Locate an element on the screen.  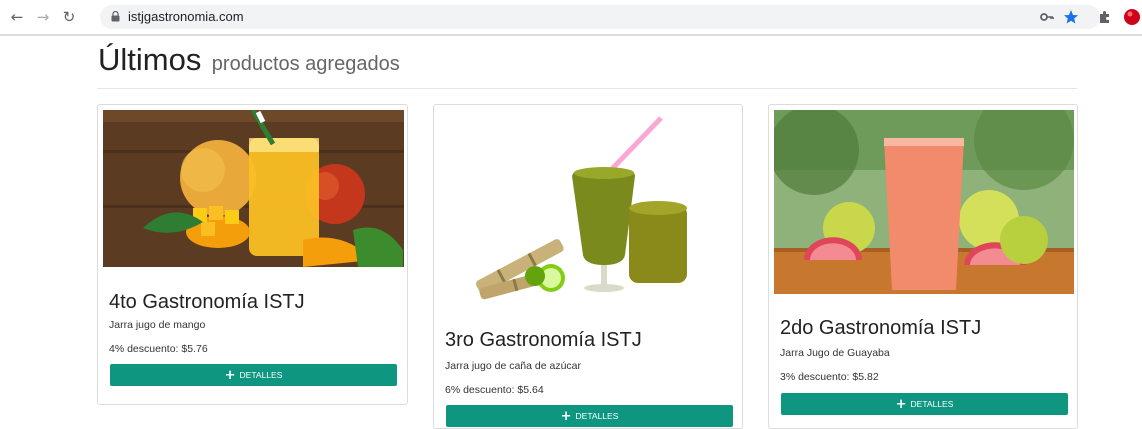
heading-divider is located at coordinates (587, 88).